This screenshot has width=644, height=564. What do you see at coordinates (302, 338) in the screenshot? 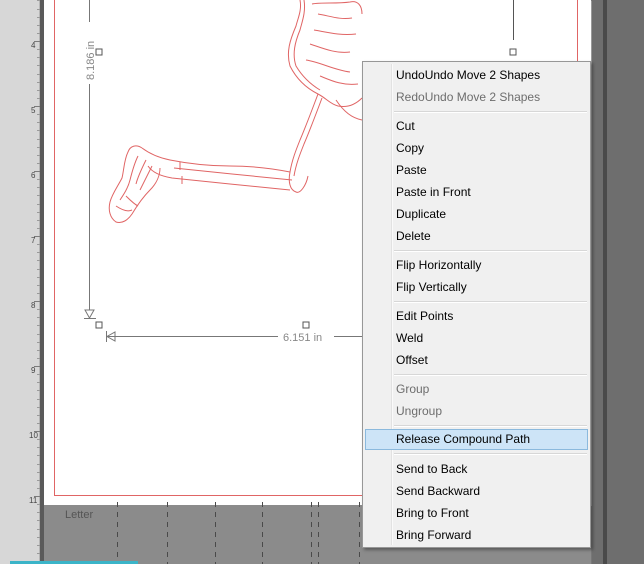
I see `width-dimension-label: 6.151 in` at bounding box center [302, 338].